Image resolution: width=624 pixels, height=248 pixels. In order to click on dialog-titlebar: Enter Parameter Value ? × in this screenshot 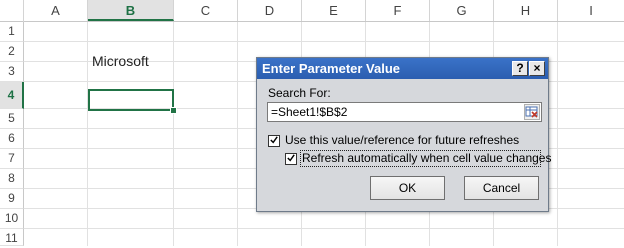, I will do `click(402, 68)`.